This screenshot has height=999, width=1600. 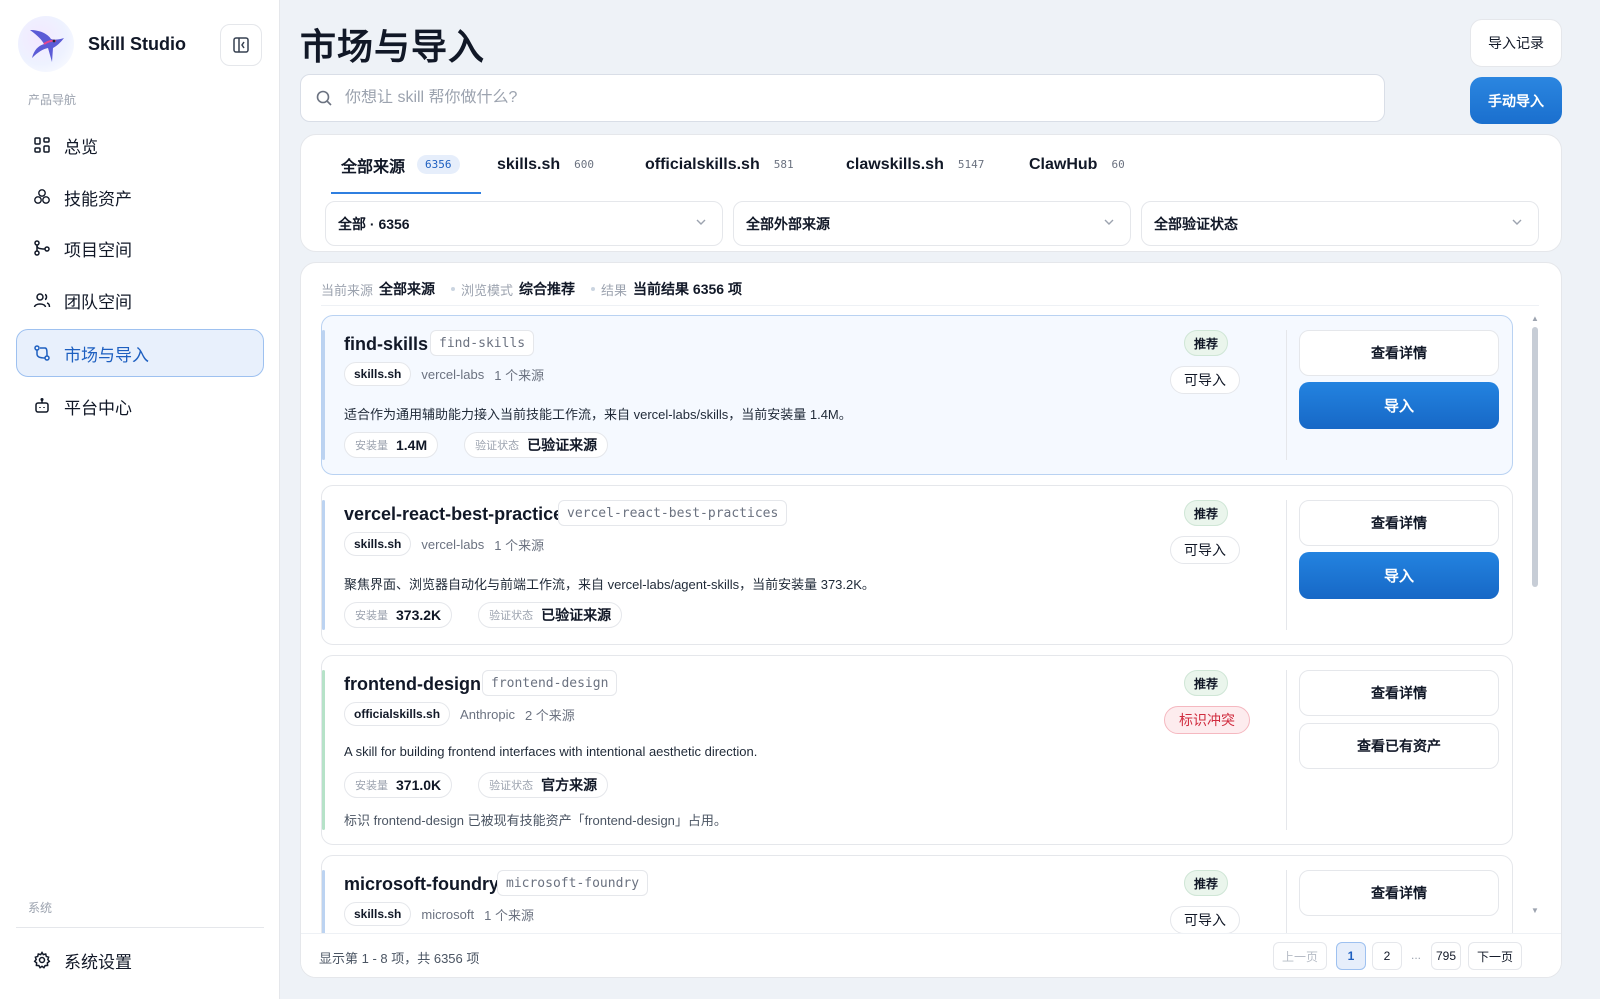 What do you see at coordinates (702, 164) in the screenshot?
I see `tab-label: officialskills.sh` at bounding box center [702, 164].